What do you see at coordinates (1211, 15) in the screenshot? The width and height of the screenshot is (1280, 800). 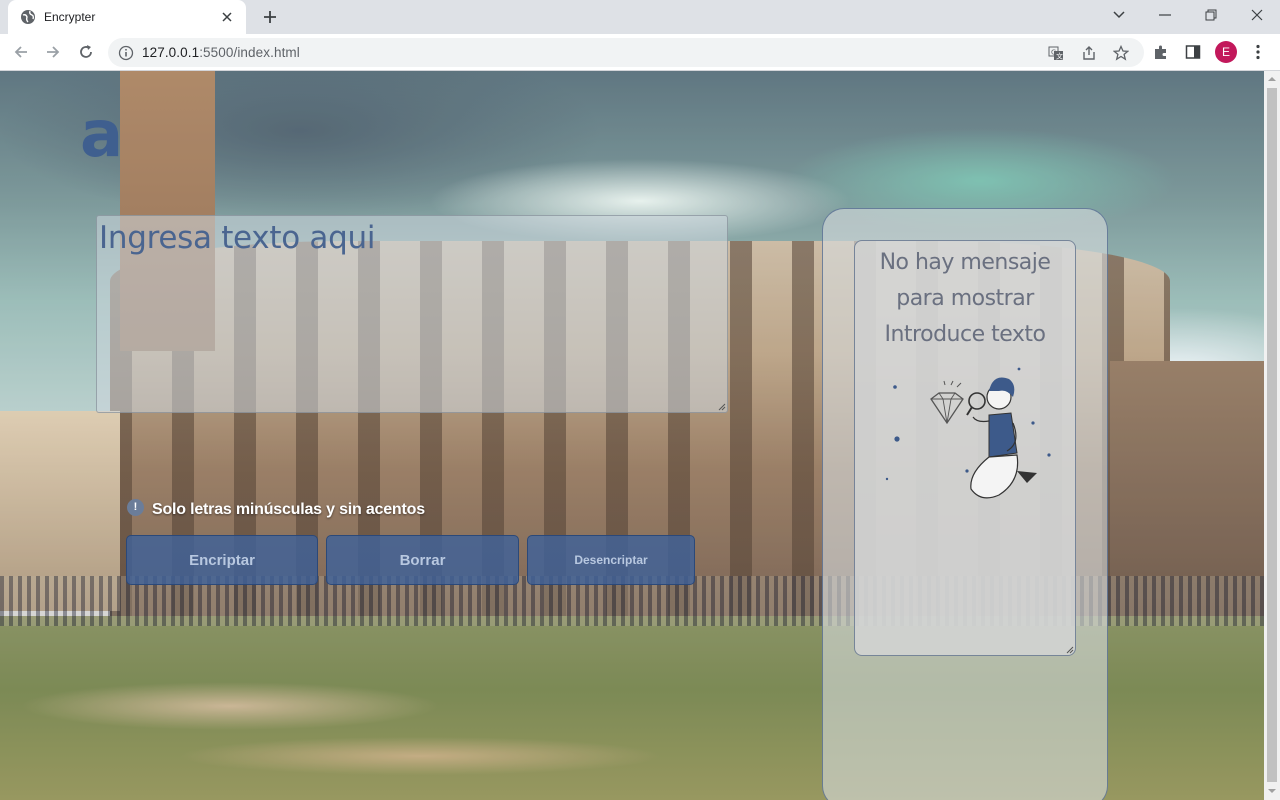 I see `restore-button` at bounding box center [1211, 15].